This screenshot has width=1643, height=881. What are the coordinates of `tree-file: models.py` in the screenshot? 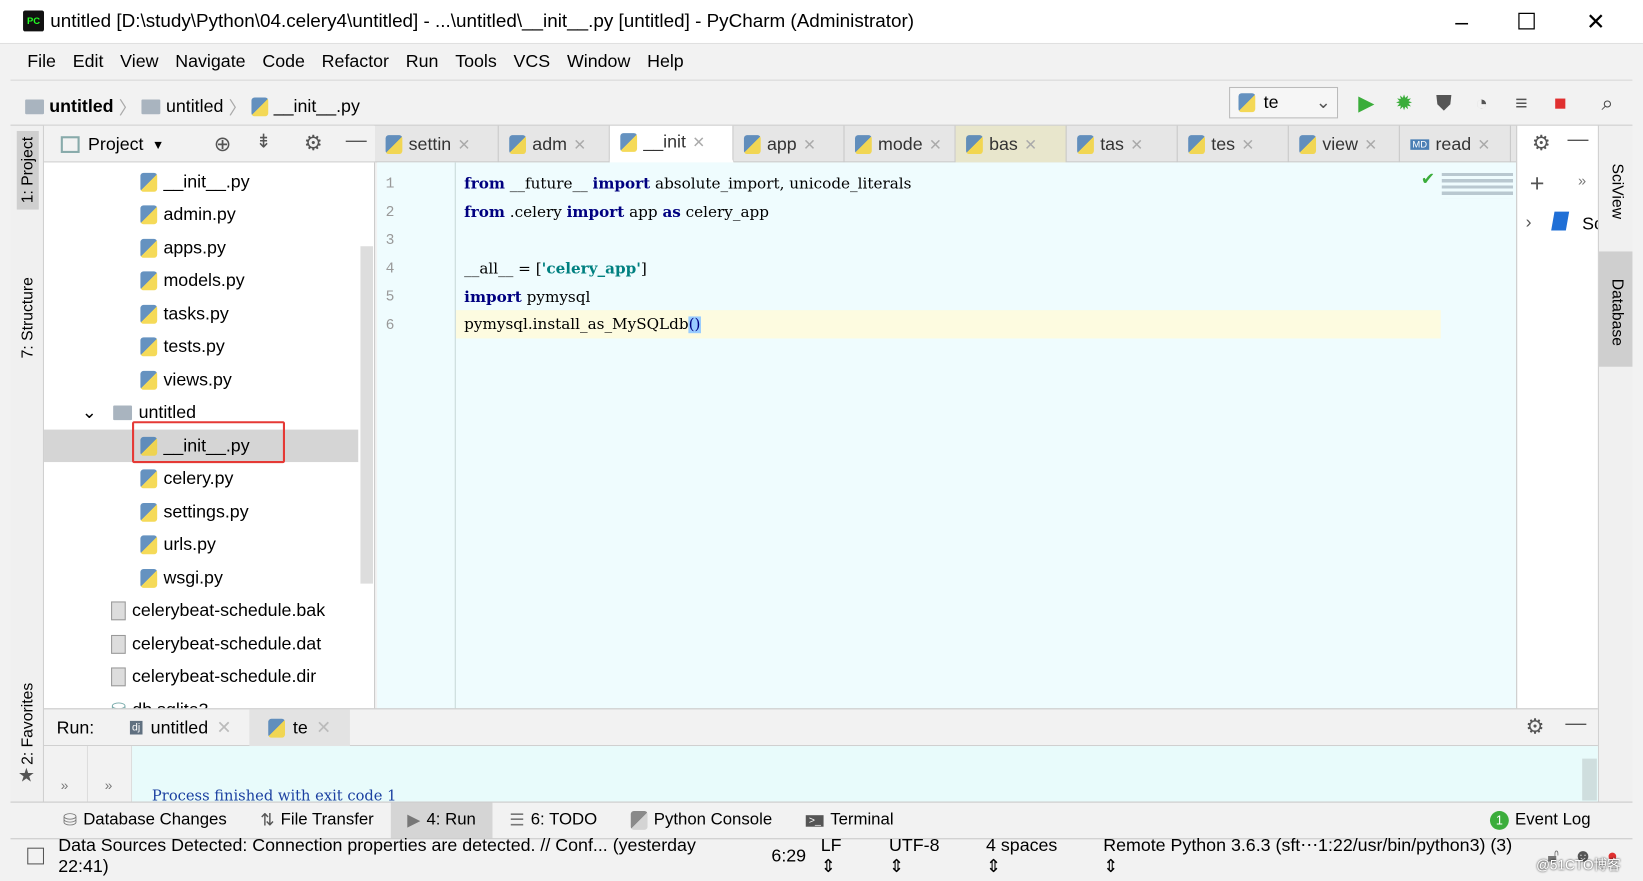 It's located at (201, 281).